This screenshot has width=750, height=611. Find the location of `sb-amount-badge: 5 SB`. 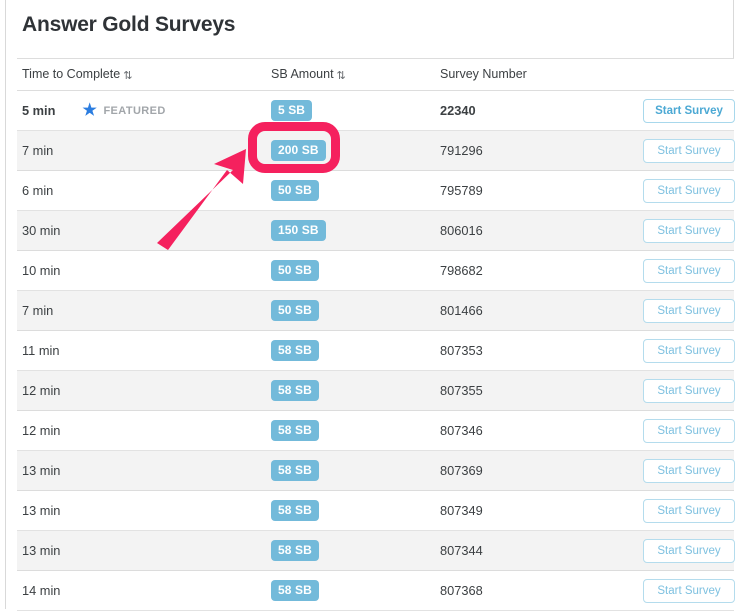

sb-amount-badge: 5 SB is located at coordinates (292, 110).